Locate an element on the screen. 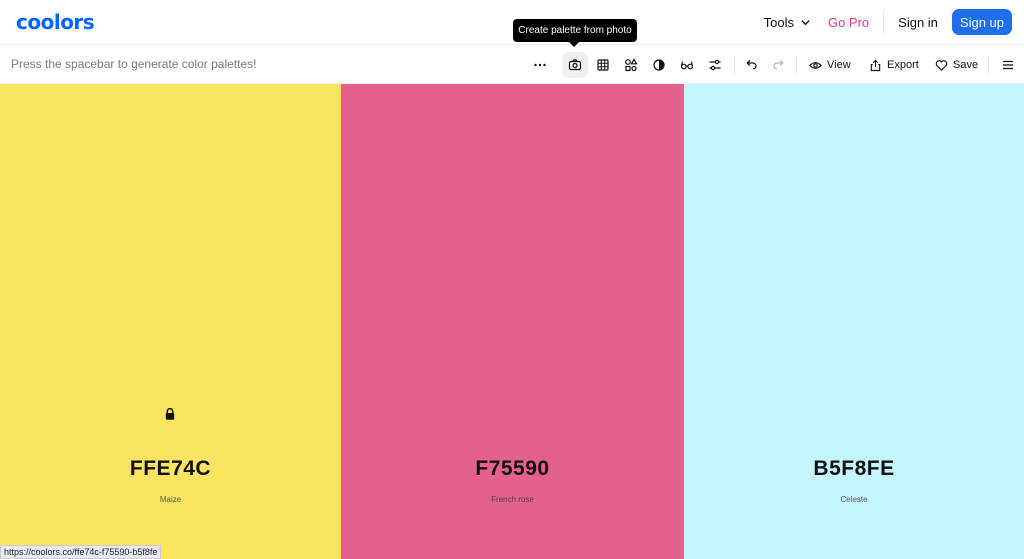 The width and height of the screenshot is (1024, 559). camera-icon is located at coordinates (575, 65).